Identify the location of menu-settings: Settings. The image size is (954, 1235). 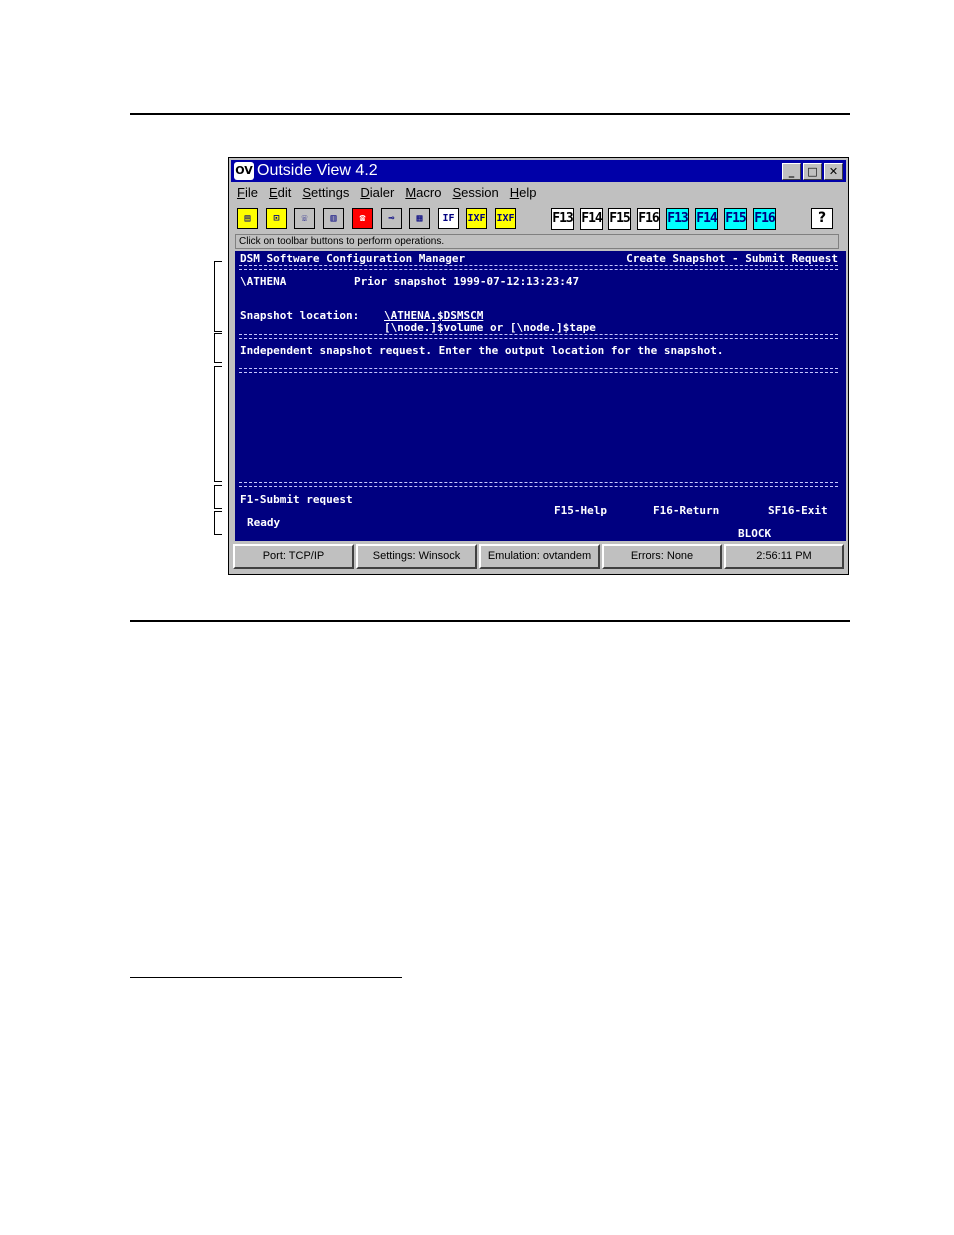
(325, 192).